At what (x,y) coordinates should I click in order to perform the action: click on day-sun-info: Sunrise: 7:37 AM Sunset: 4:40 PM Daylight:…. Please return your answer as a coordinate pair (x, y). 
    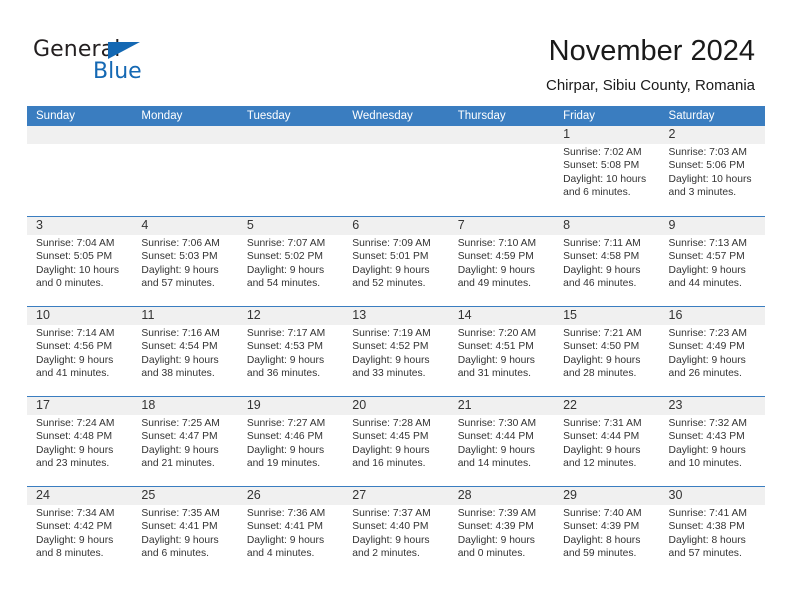
    Looking at the image, I should click on (396, 534).